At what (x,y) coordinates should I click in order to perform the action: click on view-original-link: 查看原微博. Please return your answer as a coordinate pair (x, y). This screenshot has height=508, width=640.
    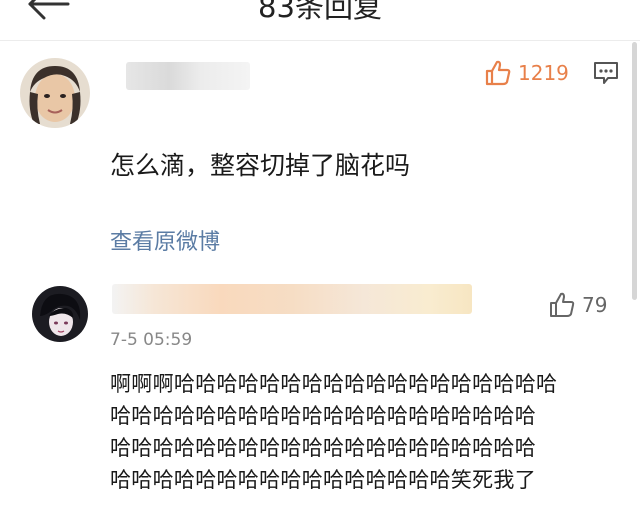
    Looking at the image, I should click on (165, 240).